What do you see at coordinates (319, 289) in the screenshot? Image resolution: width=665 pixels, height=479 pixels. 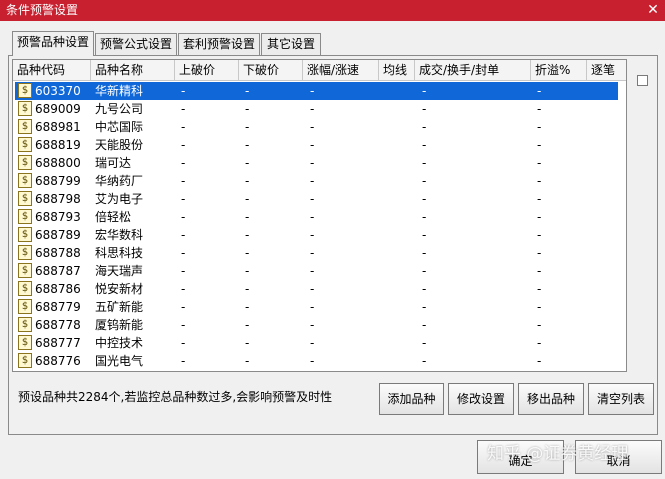 I see `table-row: $688786 悦安新材 - - - - -` at bounding box center [319, 289].